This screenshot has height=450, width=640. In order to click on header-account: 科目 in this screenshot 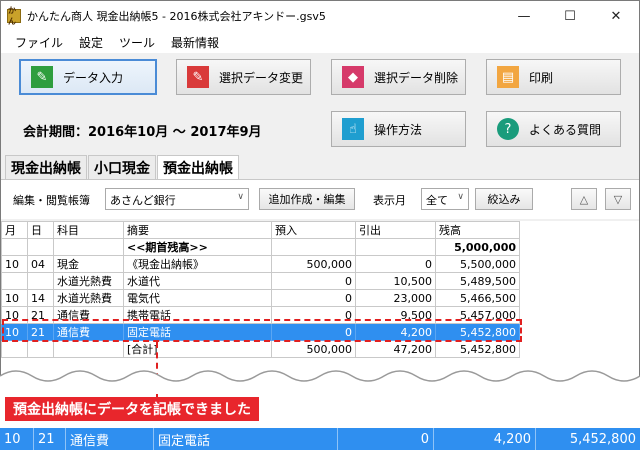, I will do `click(88, 230)`.